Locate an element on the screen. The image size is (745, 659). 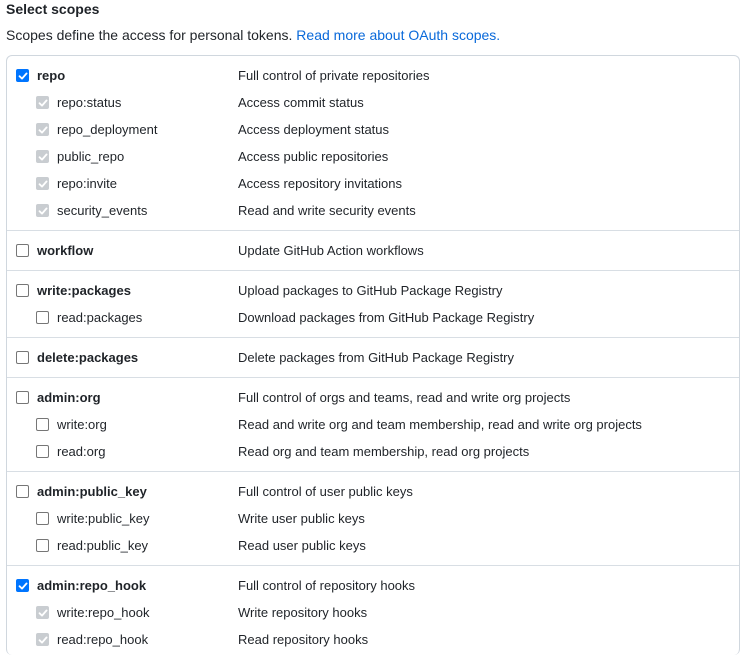
scope-row: public_repo Access public repositories is located at coordinates (373, 156).